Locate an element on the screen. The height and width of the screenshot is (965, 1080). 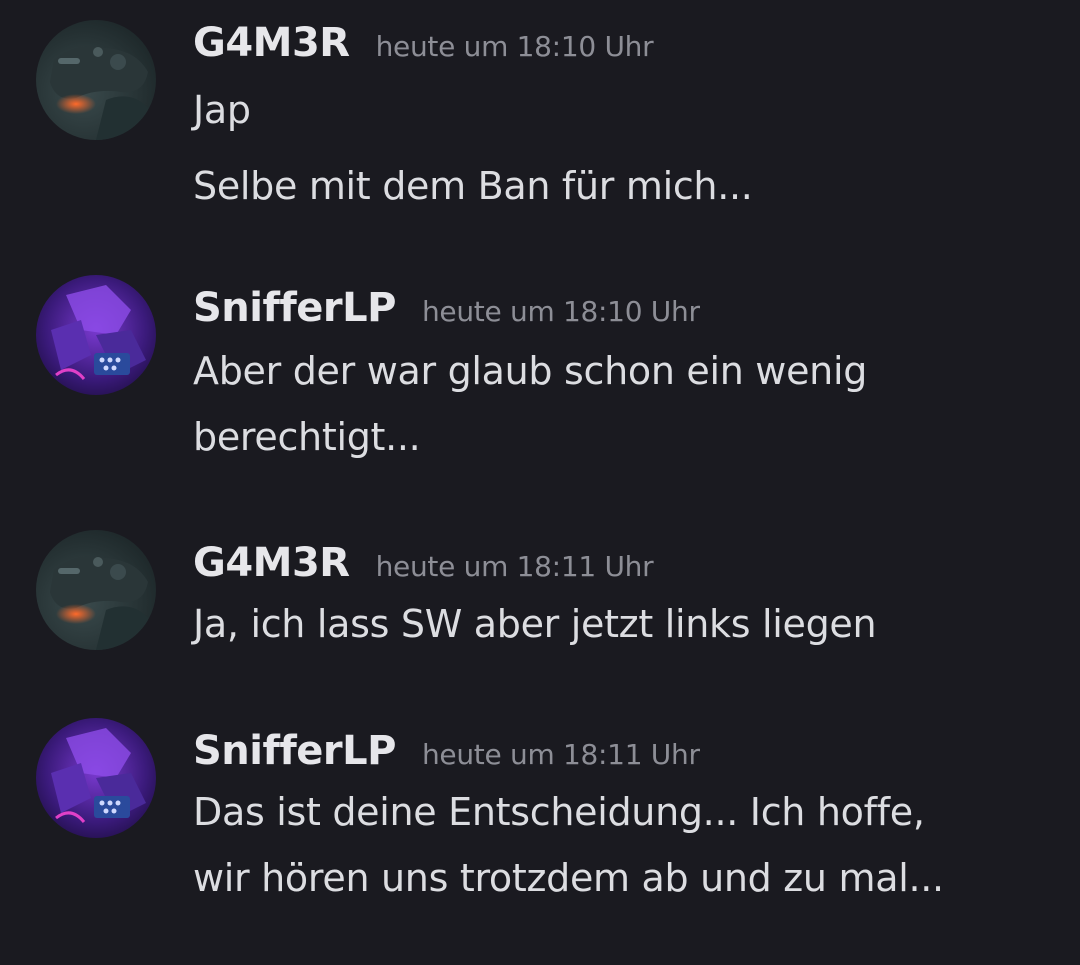
message-header: SnifferLP heute um 18:10 Uhr is located at coordinates (446, 313).